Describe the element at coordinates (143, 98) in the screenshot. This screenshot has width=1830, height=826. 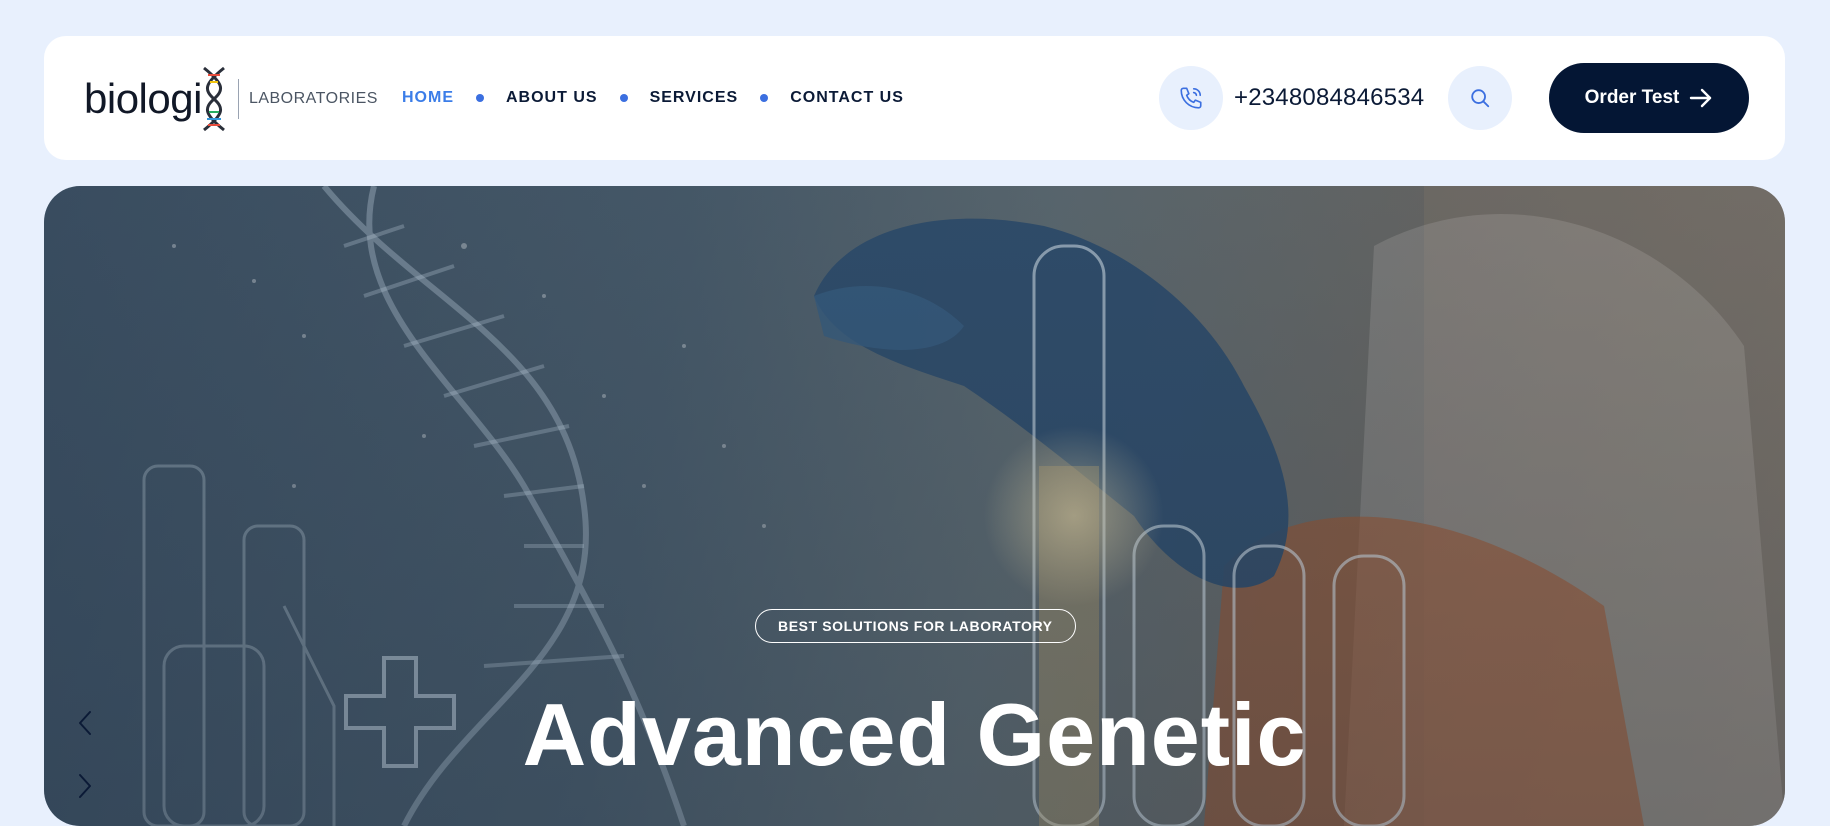
I see `logo-wordmark: biologi` at that location.